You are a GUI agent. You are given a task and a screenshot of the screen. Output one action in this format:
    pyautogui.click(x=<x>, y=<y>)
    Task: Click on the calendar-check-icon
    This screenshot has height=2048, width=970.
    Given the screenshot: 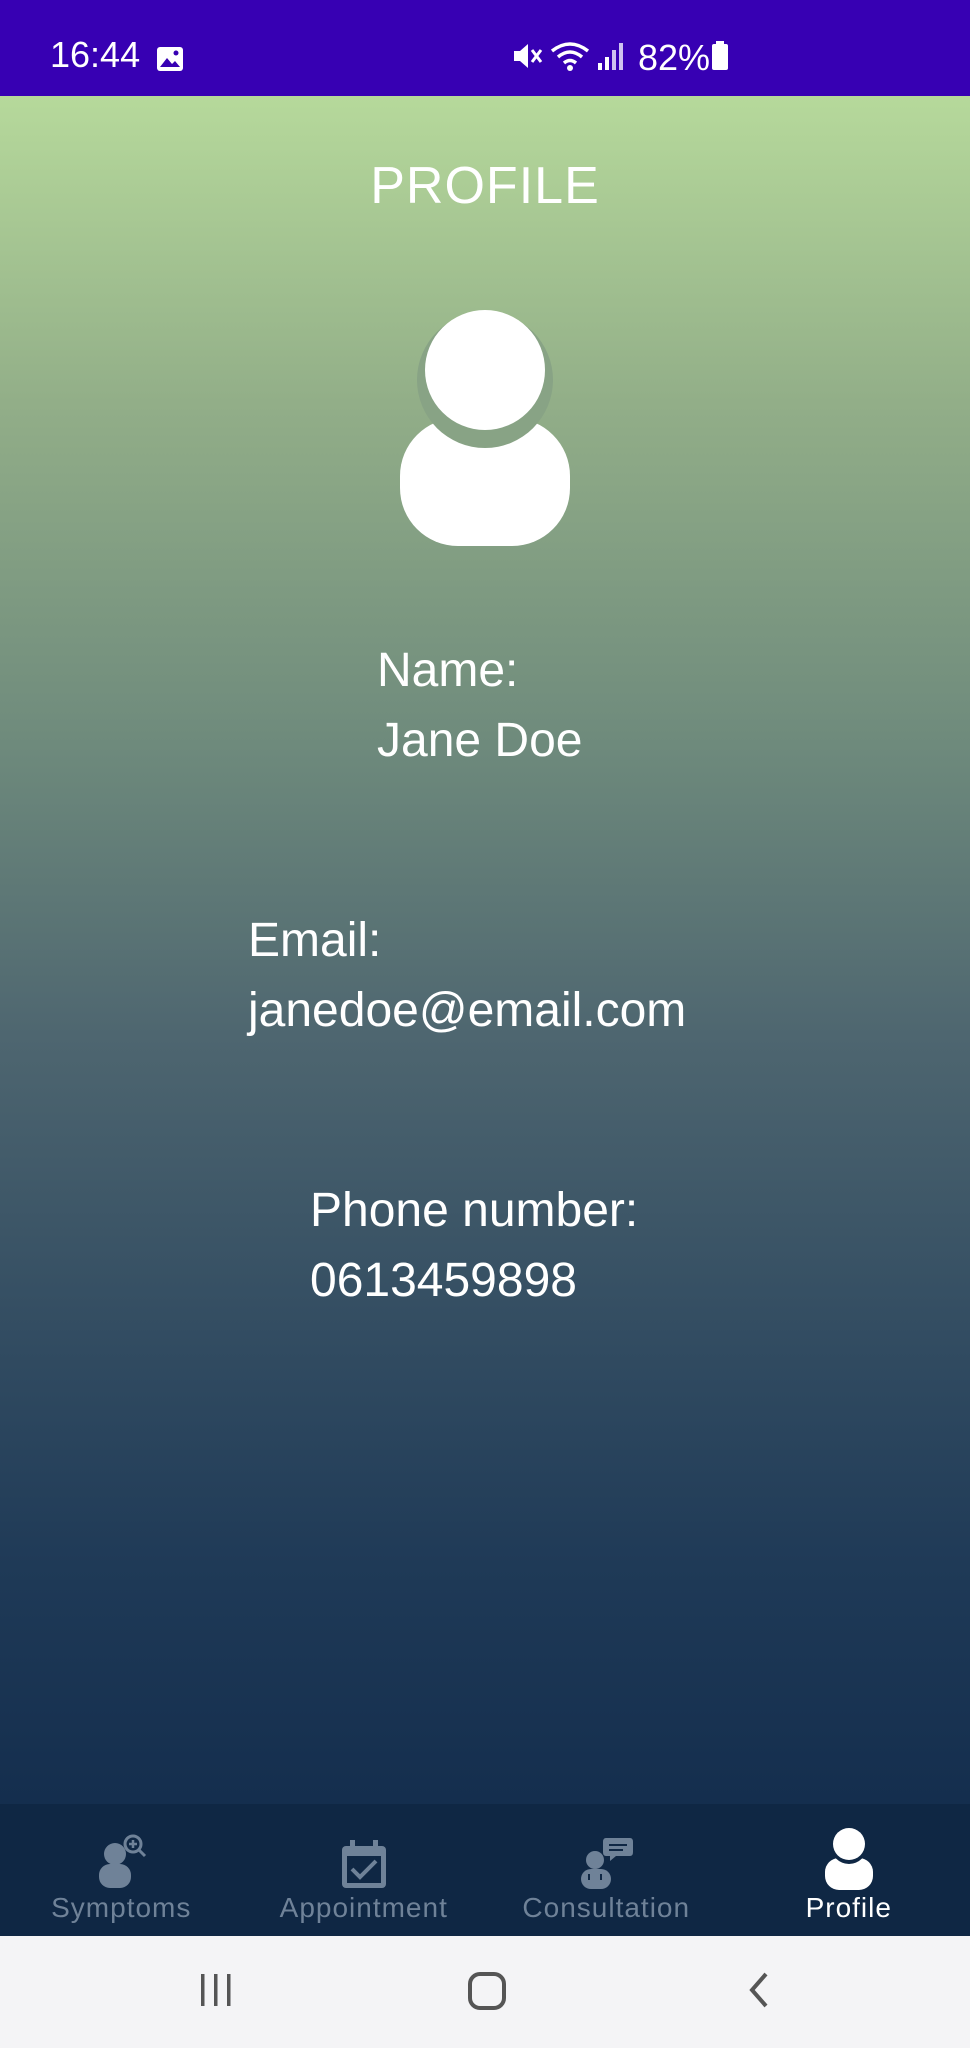 What is the action you would take?
    pyautogui.click(x=364, y=1860)
    